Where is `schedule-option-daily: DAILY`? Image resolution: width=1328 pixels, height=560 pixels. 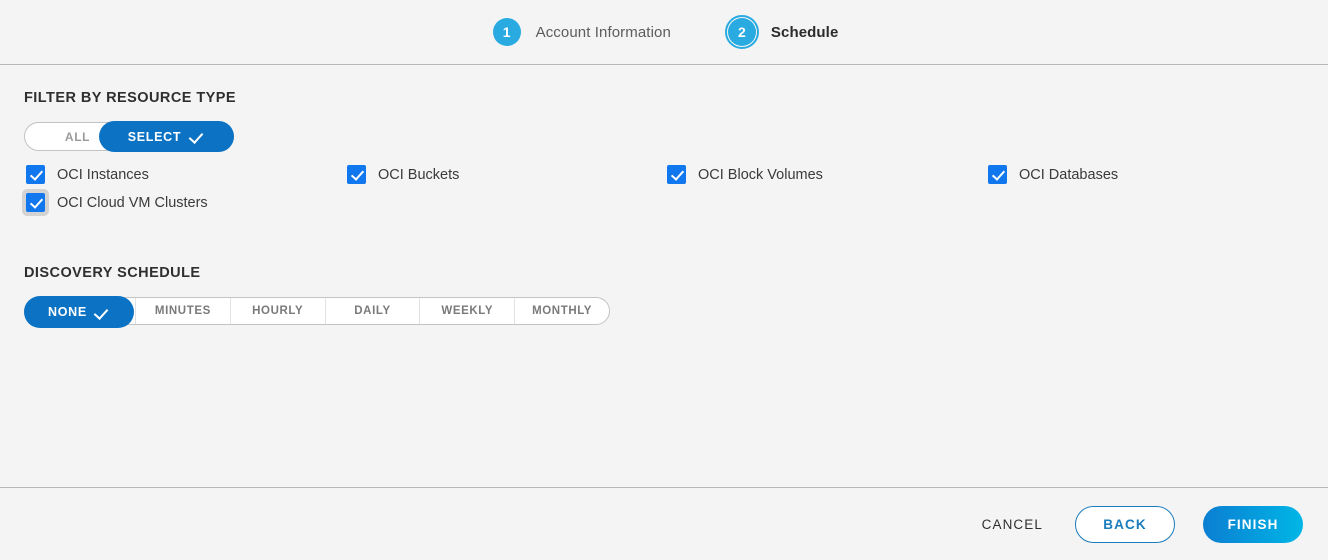 schedule-option-daily: DAILY is located at coordinates (372, 311).